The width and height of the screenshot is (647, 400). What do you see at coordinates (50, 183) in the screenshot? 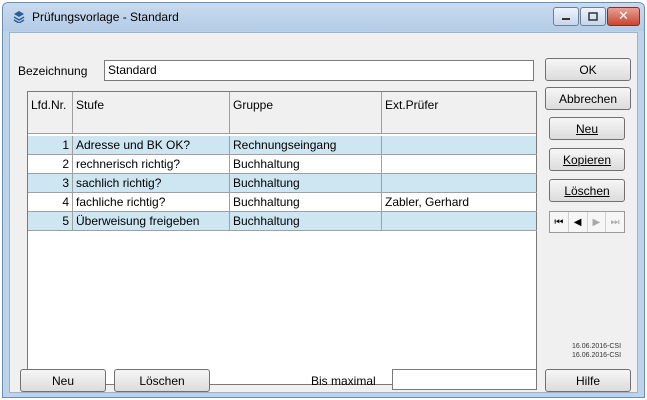
I see `cell-lfdnr: 3` at bounding box center [50, 183].